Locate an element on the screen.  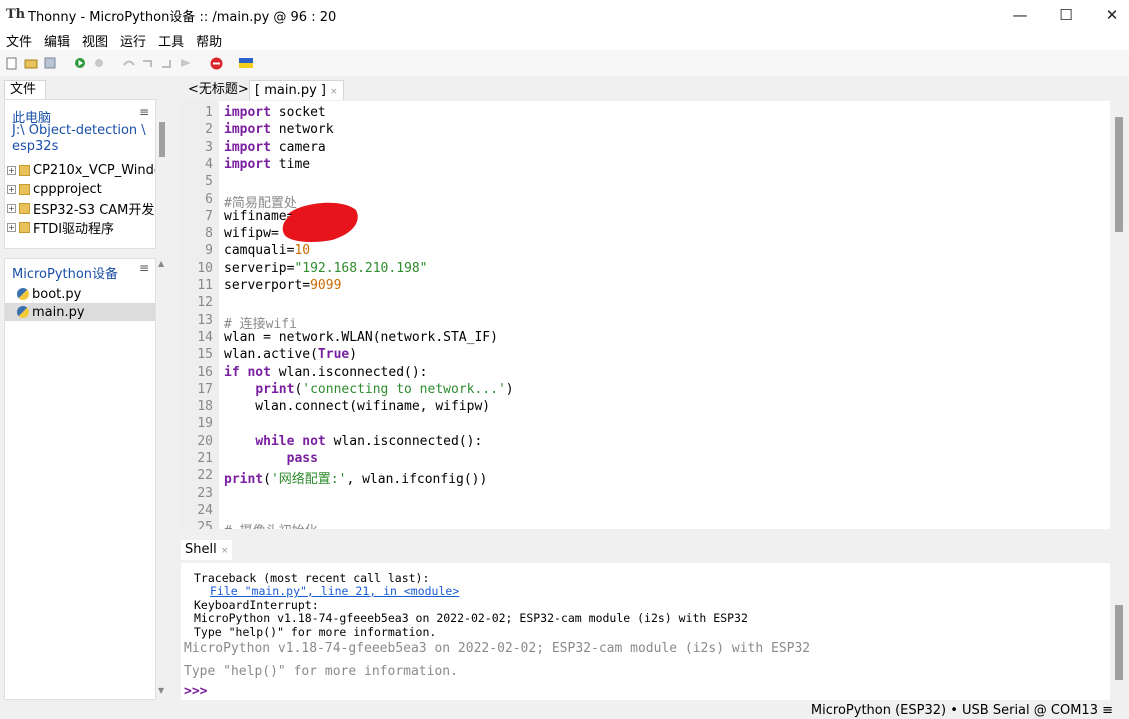
code-line: if not wlan.isconnected(): is located at coordinates (326, 372).